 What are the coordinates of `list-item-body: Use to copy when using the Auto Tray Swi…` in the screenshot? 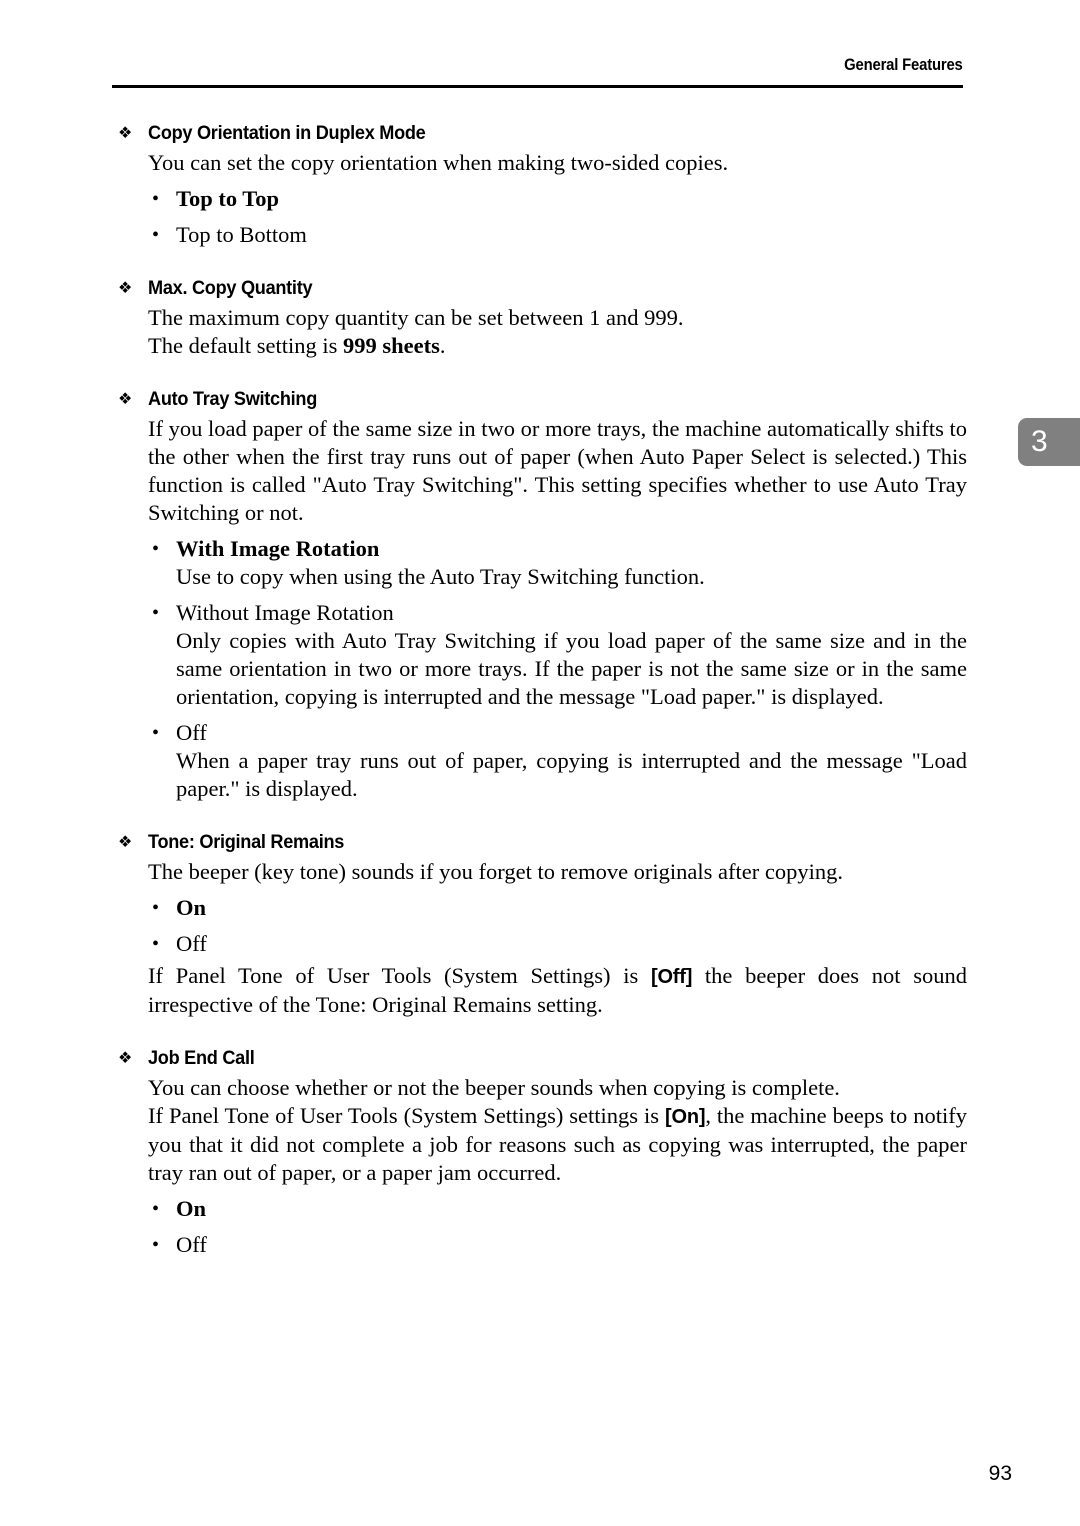 It's located at (440, 576).